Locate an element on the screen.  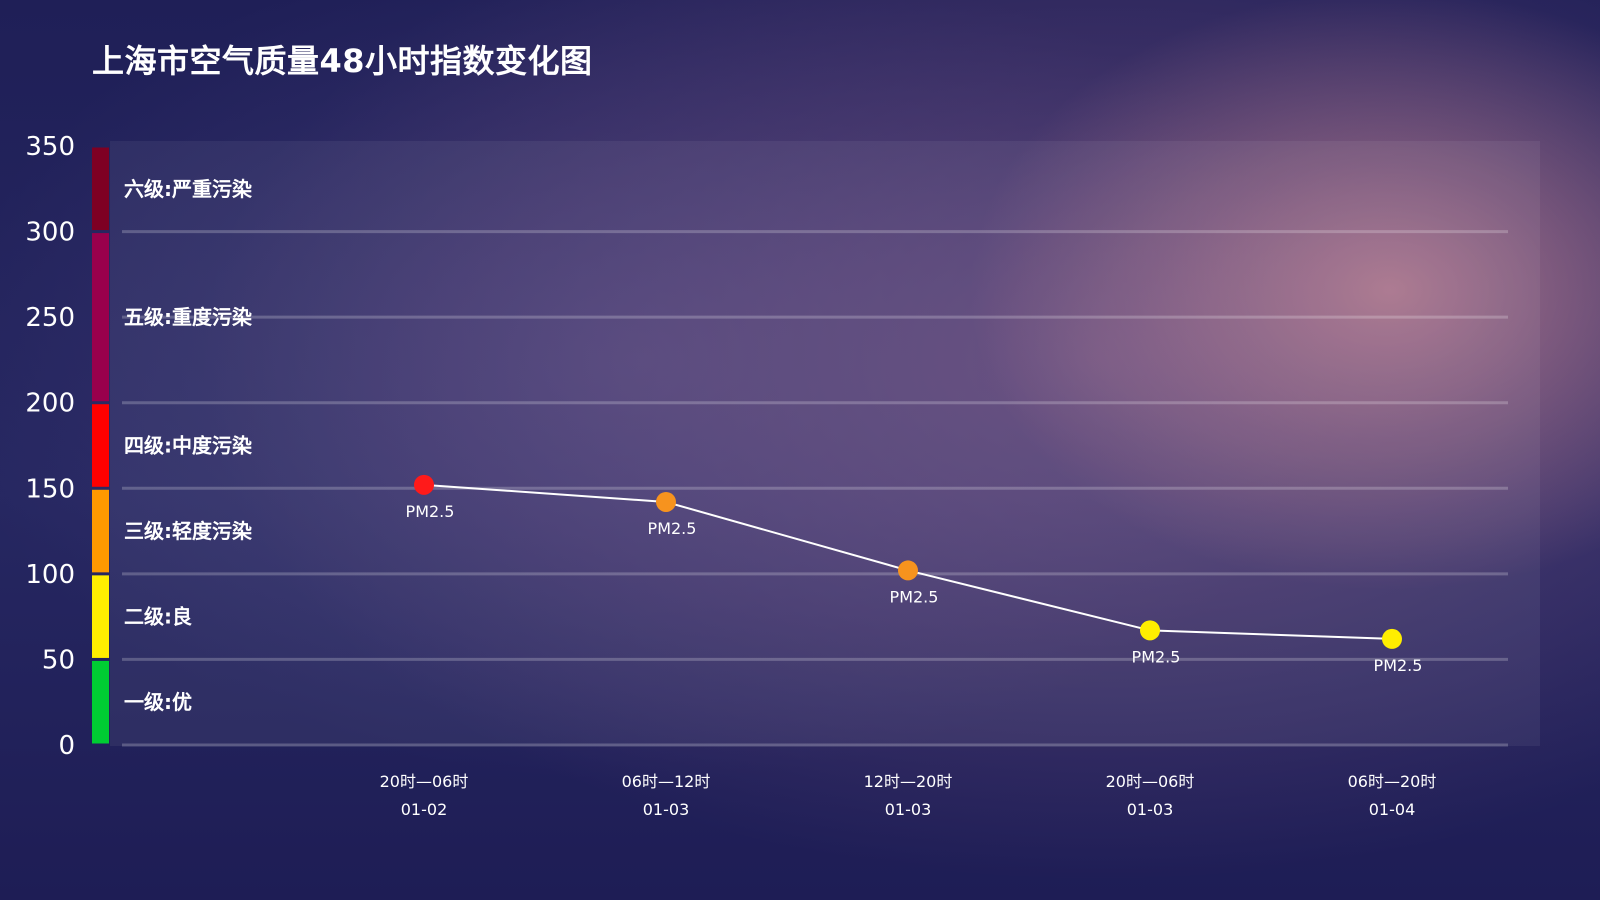
x-tick-date-label: 01-04 is located at coordinates (1392, 809).